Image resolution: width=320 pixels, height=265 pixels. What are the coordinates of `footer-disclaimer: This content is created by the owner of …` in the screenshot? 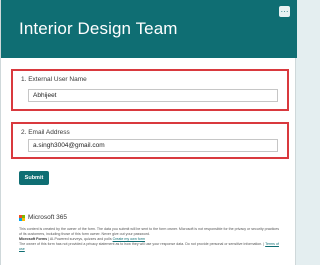 It's located at (150, 239).